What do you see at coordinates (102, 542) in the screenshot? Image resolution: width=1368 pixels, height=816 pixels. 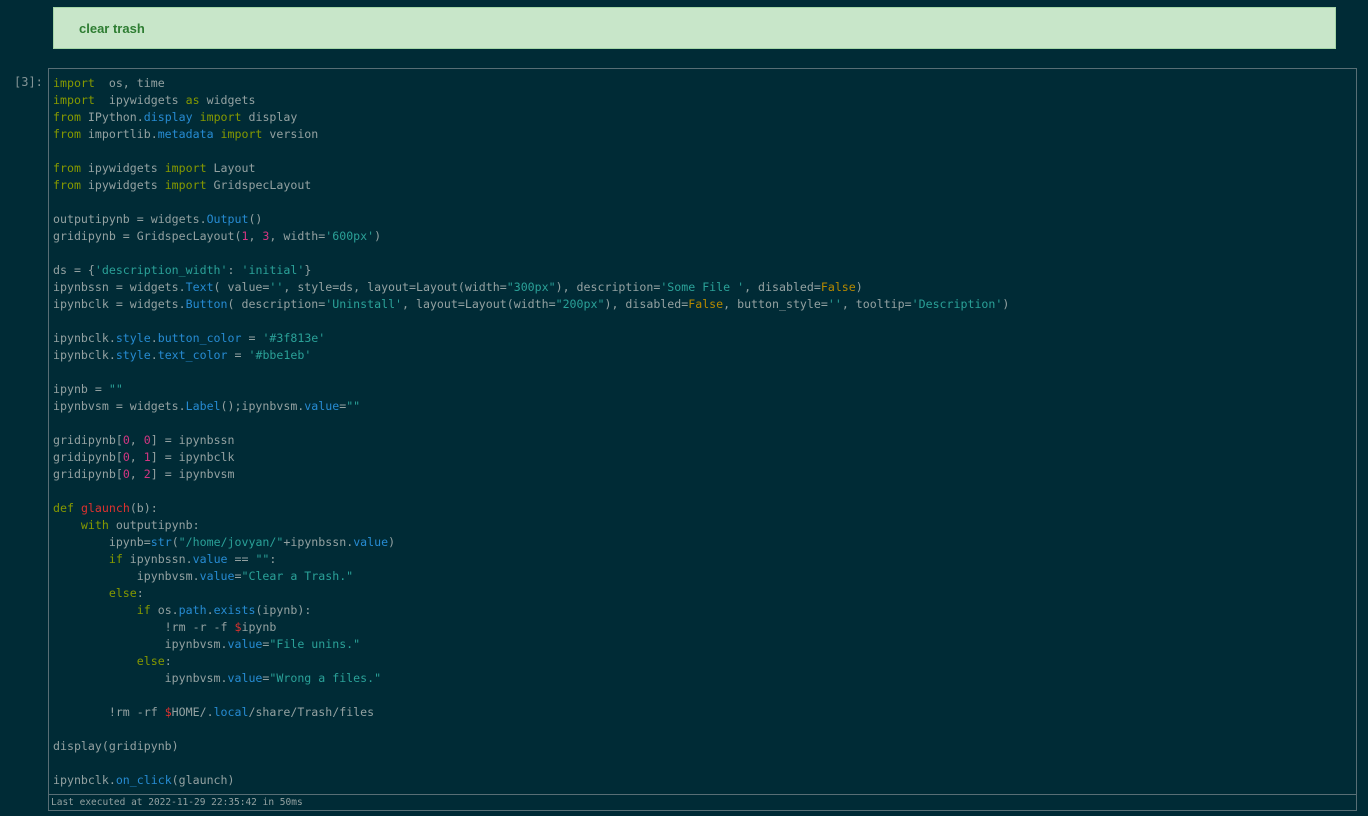 I see `code-token: ipynb=` at bounding box center [102, 542].